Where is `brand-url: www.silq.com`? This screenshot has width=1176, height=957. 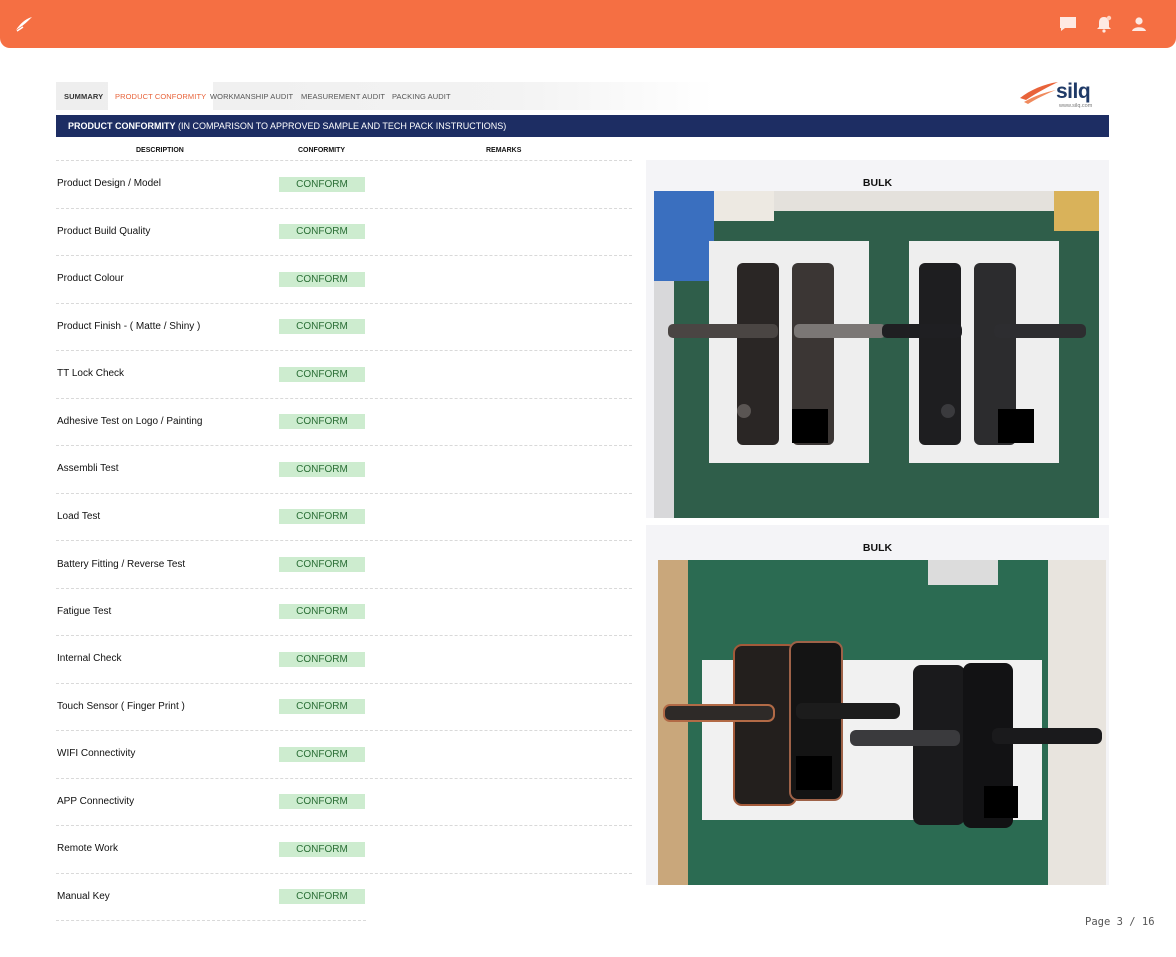
brand-url: www.silq.com is located at coordinates (1076, 106).